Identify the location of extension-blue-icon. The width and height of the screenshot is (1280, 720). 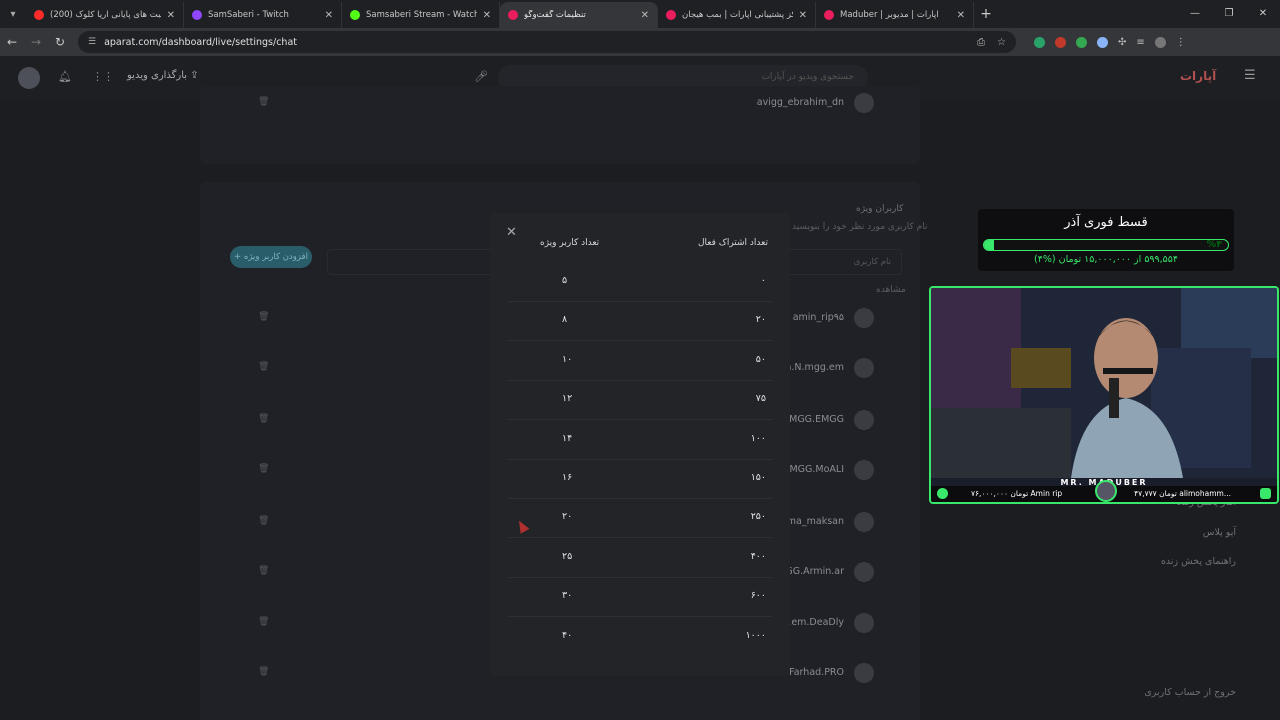
(1102, 42).